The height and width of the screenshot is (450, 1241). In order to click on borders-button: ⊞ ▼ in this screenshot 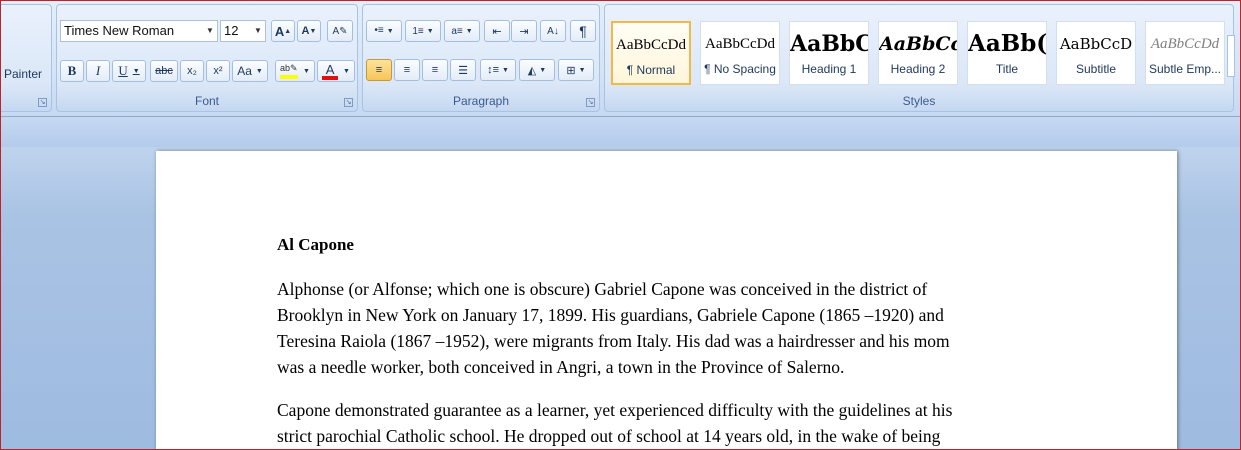, I will do `click(576, 70)`.